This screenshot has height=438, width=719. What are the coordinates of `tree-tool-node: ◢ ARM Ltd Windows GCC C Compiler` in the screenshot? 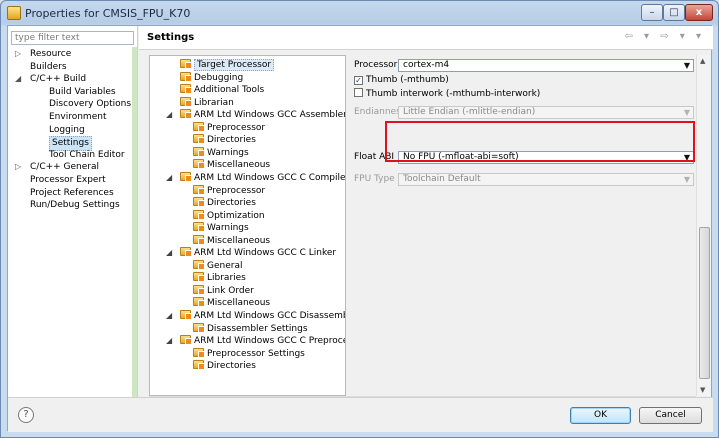 It's located at (255, 178).